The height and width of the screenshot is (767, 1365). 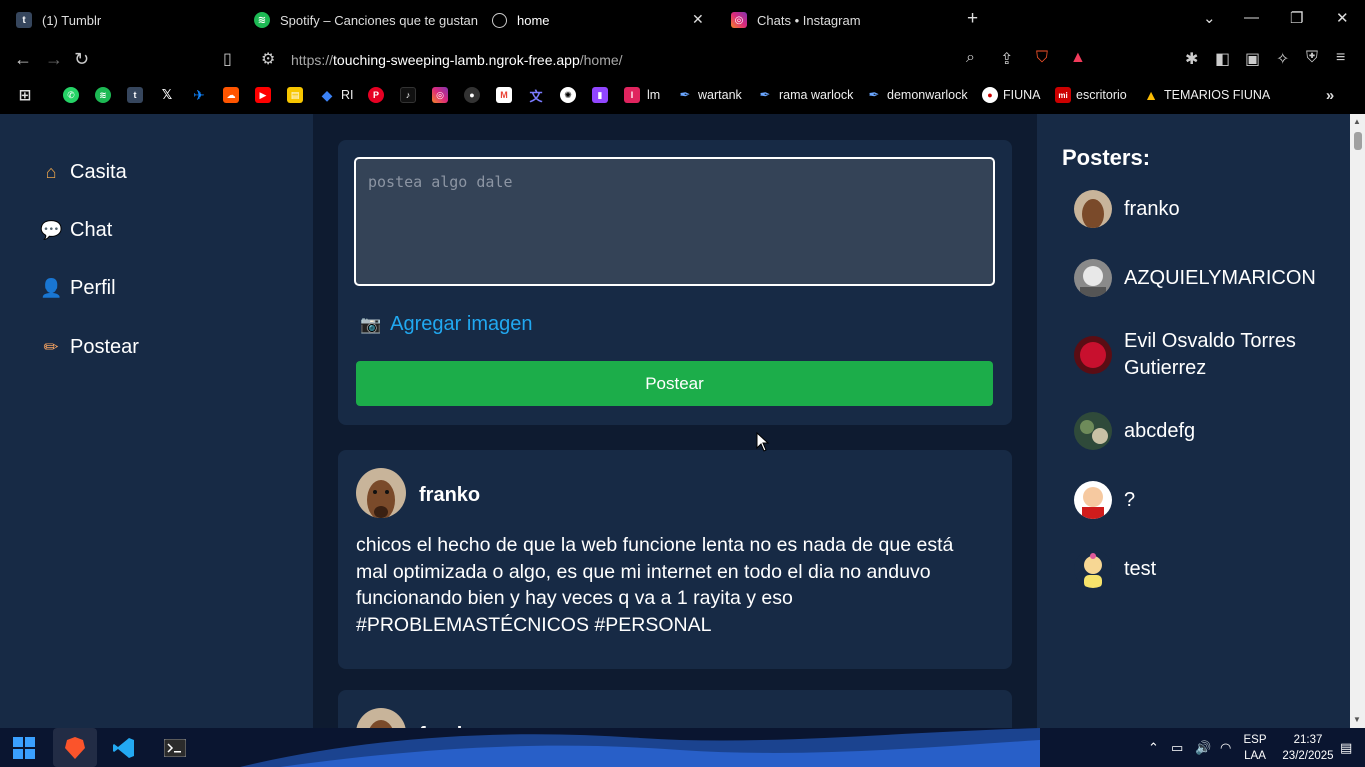 I want to click on youtube-icon: ▶, so click(x=263, y=95).